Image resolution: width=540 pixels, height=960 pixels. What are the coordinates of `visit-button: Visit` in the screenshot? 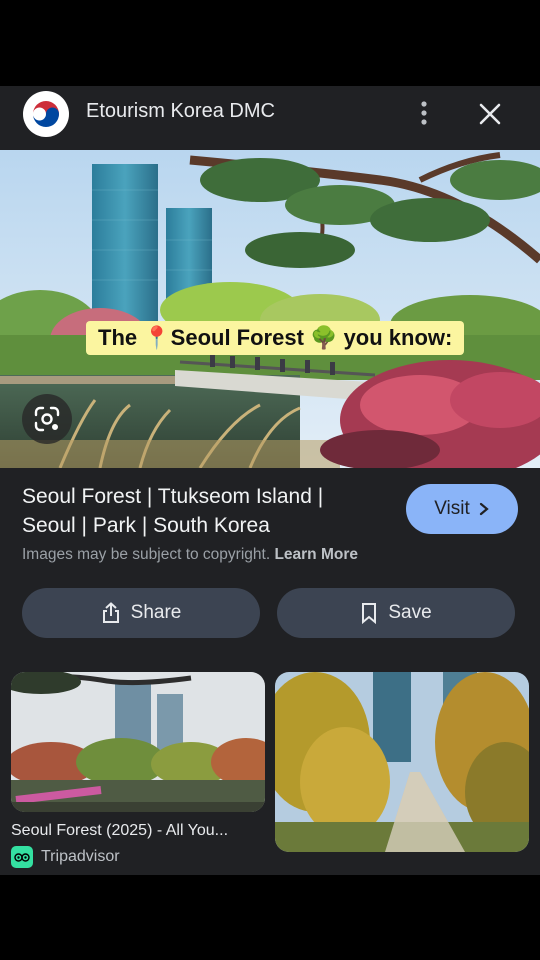 It's located at (462, 509).